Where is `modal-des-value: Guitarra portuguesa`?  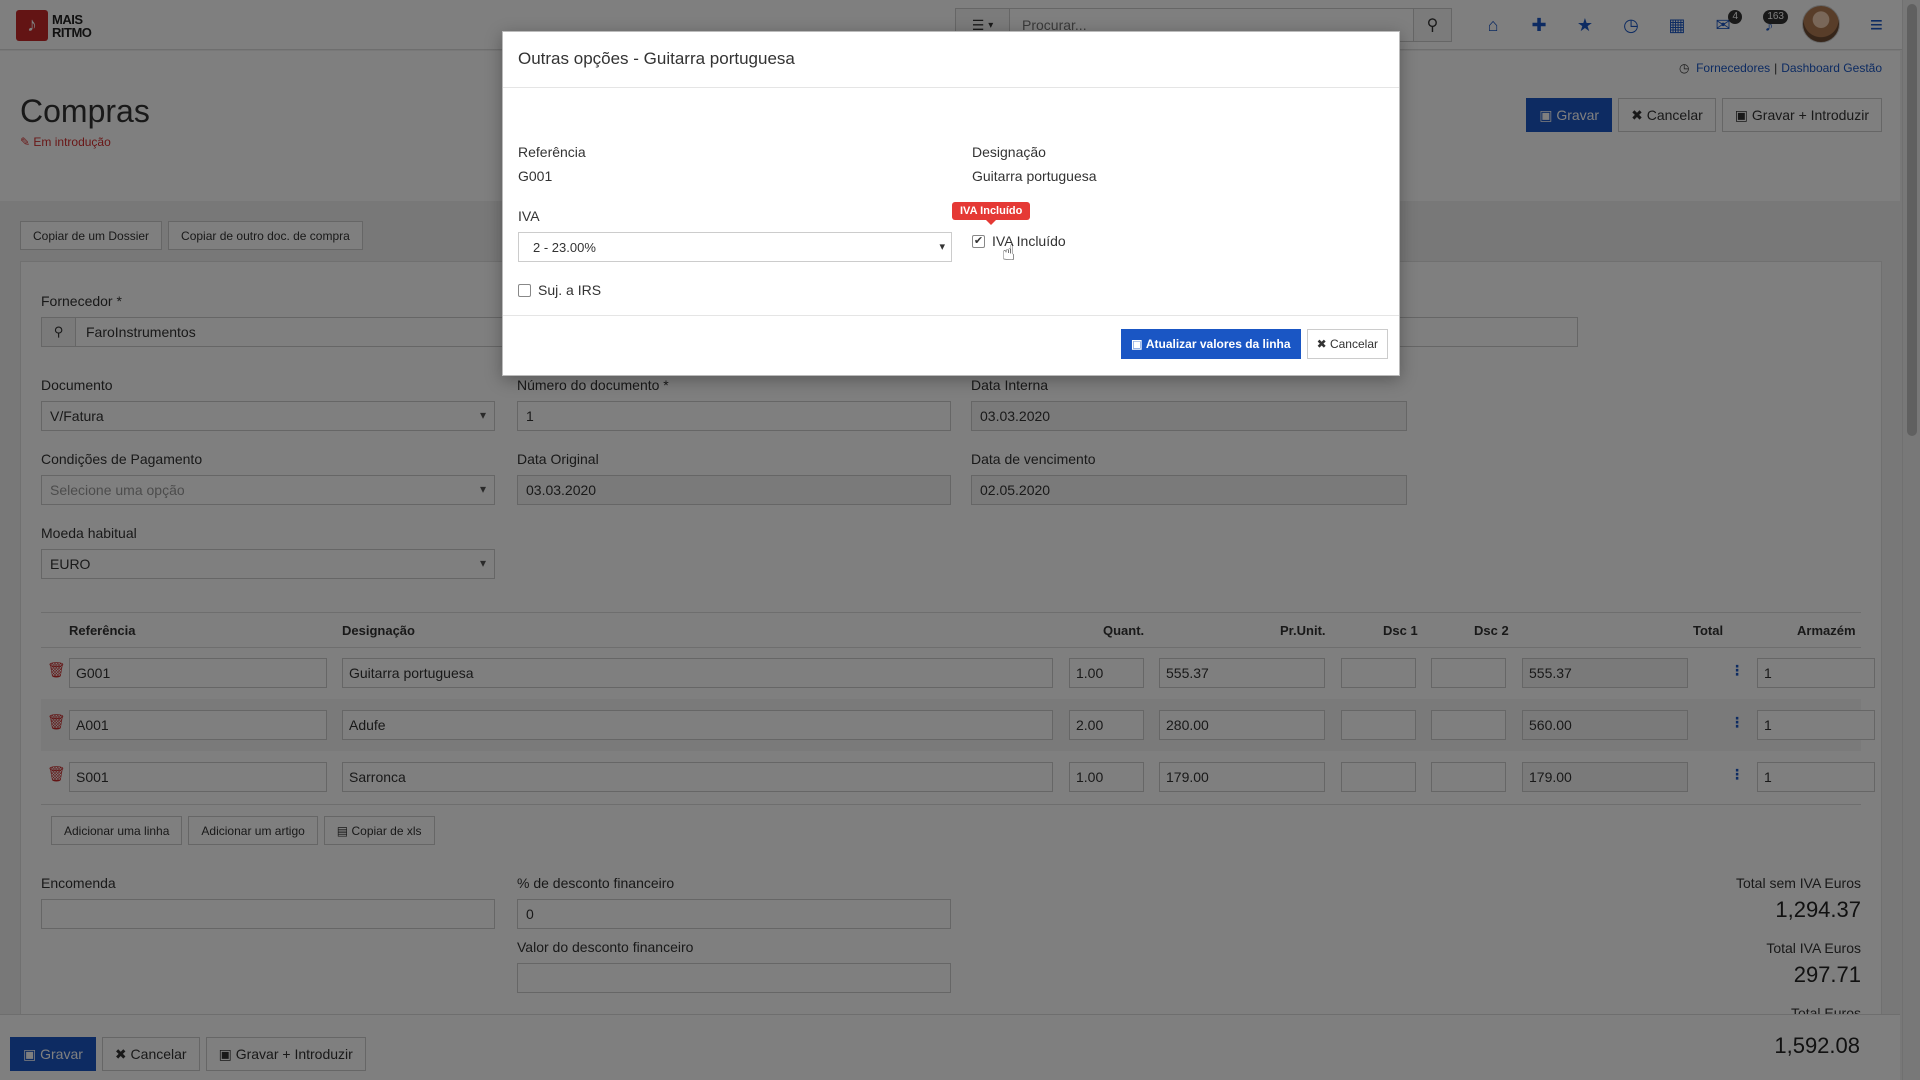
modal-des-value: Guitarra portuguesa is located at coordinates (1034, 176).